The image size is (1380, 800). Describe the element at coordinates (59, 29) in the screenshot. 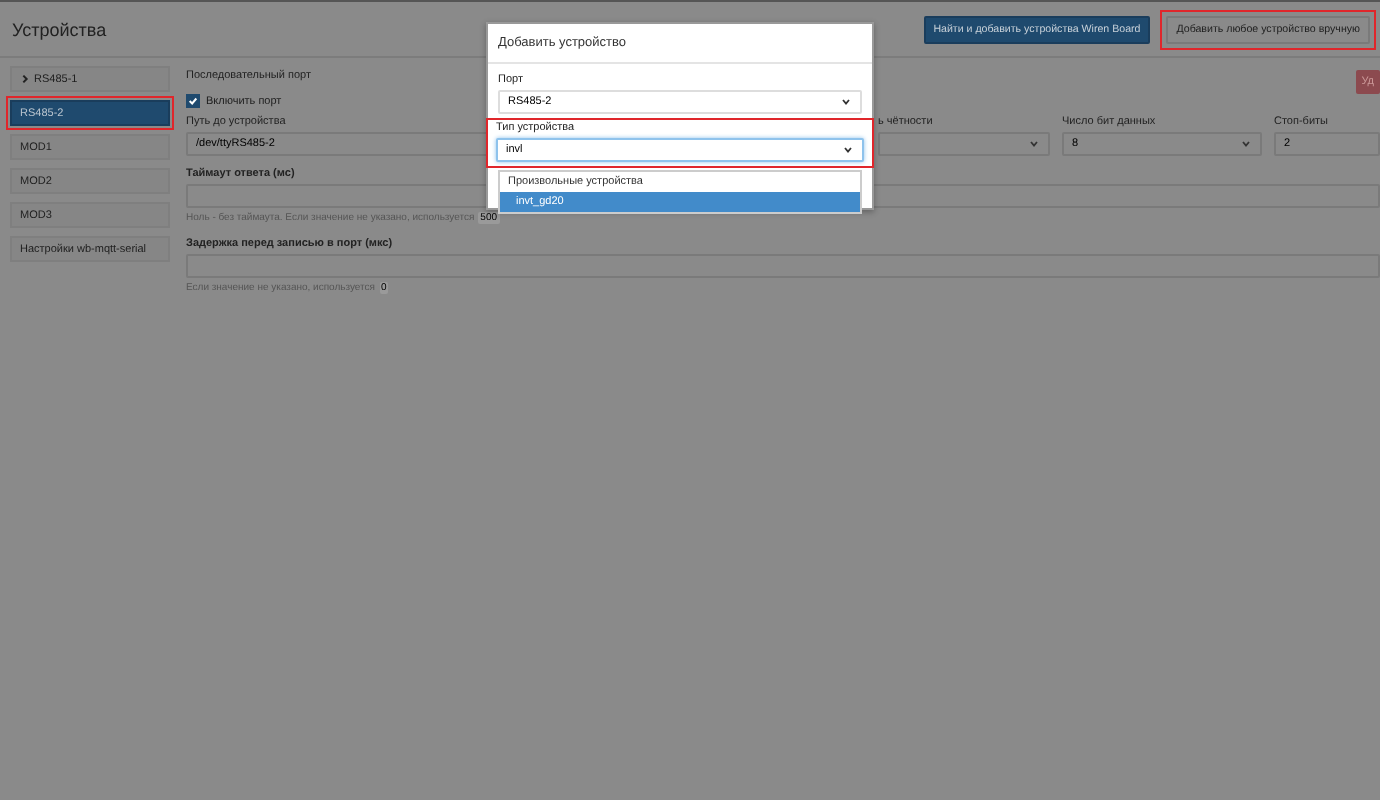

I see `page-title: Устройства` at that location.